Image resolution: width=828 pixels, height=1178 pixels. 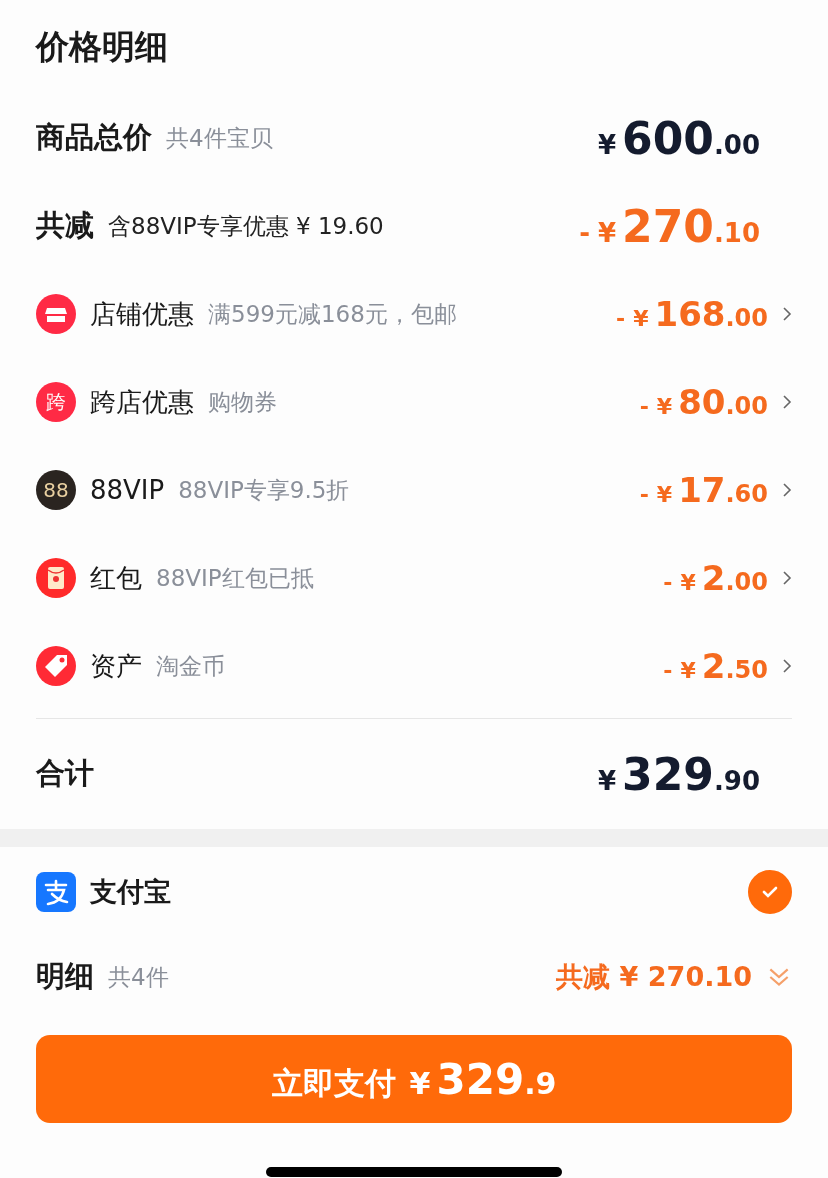 What do you see at coordinates (679, 138) in the screenshot?
I see `goods-total-price: ¥600.00` at bounding box center [679, 138].